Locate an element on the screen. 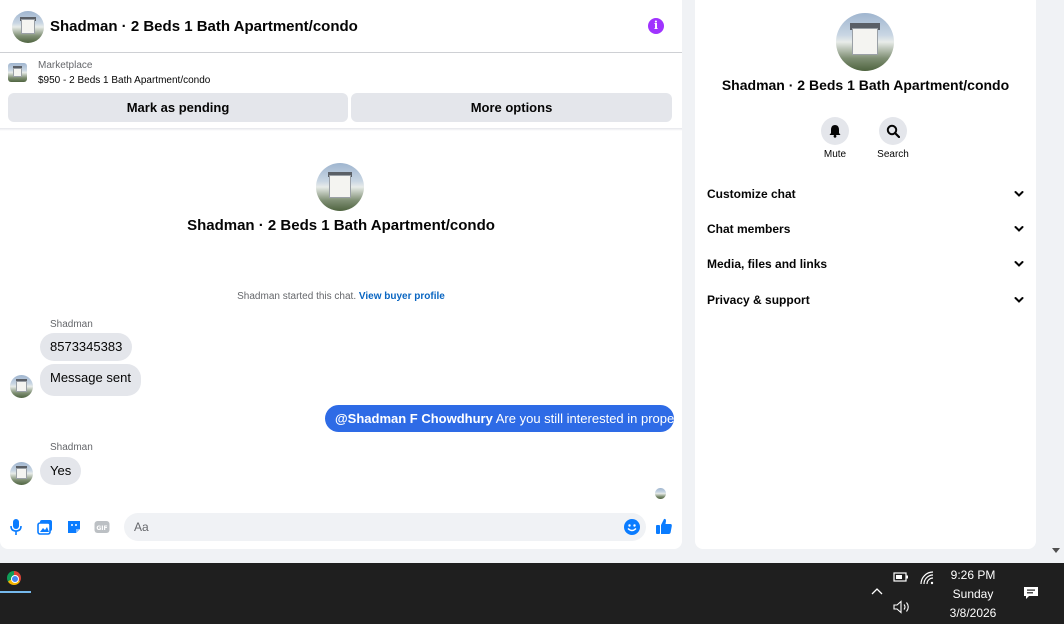 This screenshot has height=624, width=1064. message-bubble: Message sent is located at coordinates (90, 380).